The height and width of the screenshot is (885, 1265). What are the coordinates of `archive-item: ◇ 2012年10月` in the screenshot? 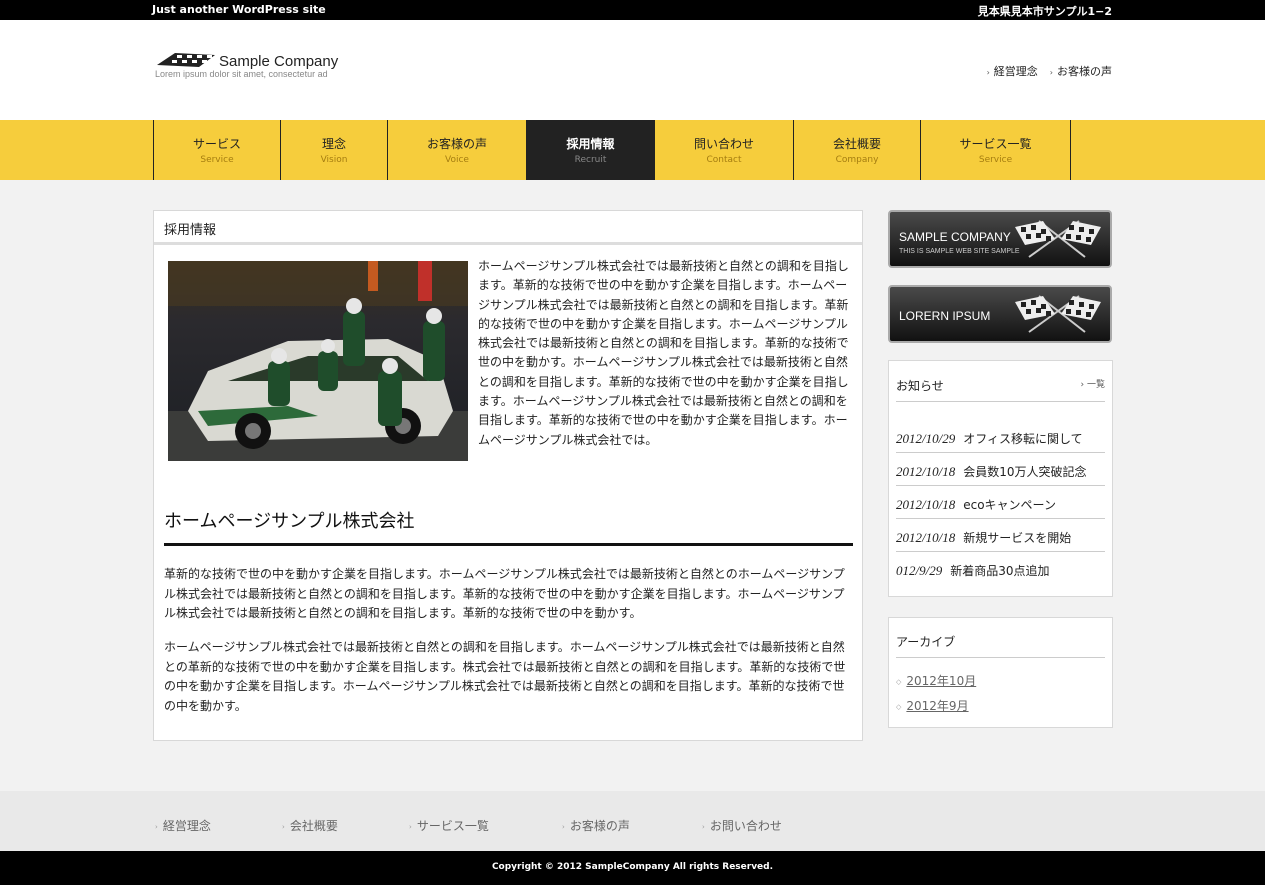 It's located at (1000, 684).